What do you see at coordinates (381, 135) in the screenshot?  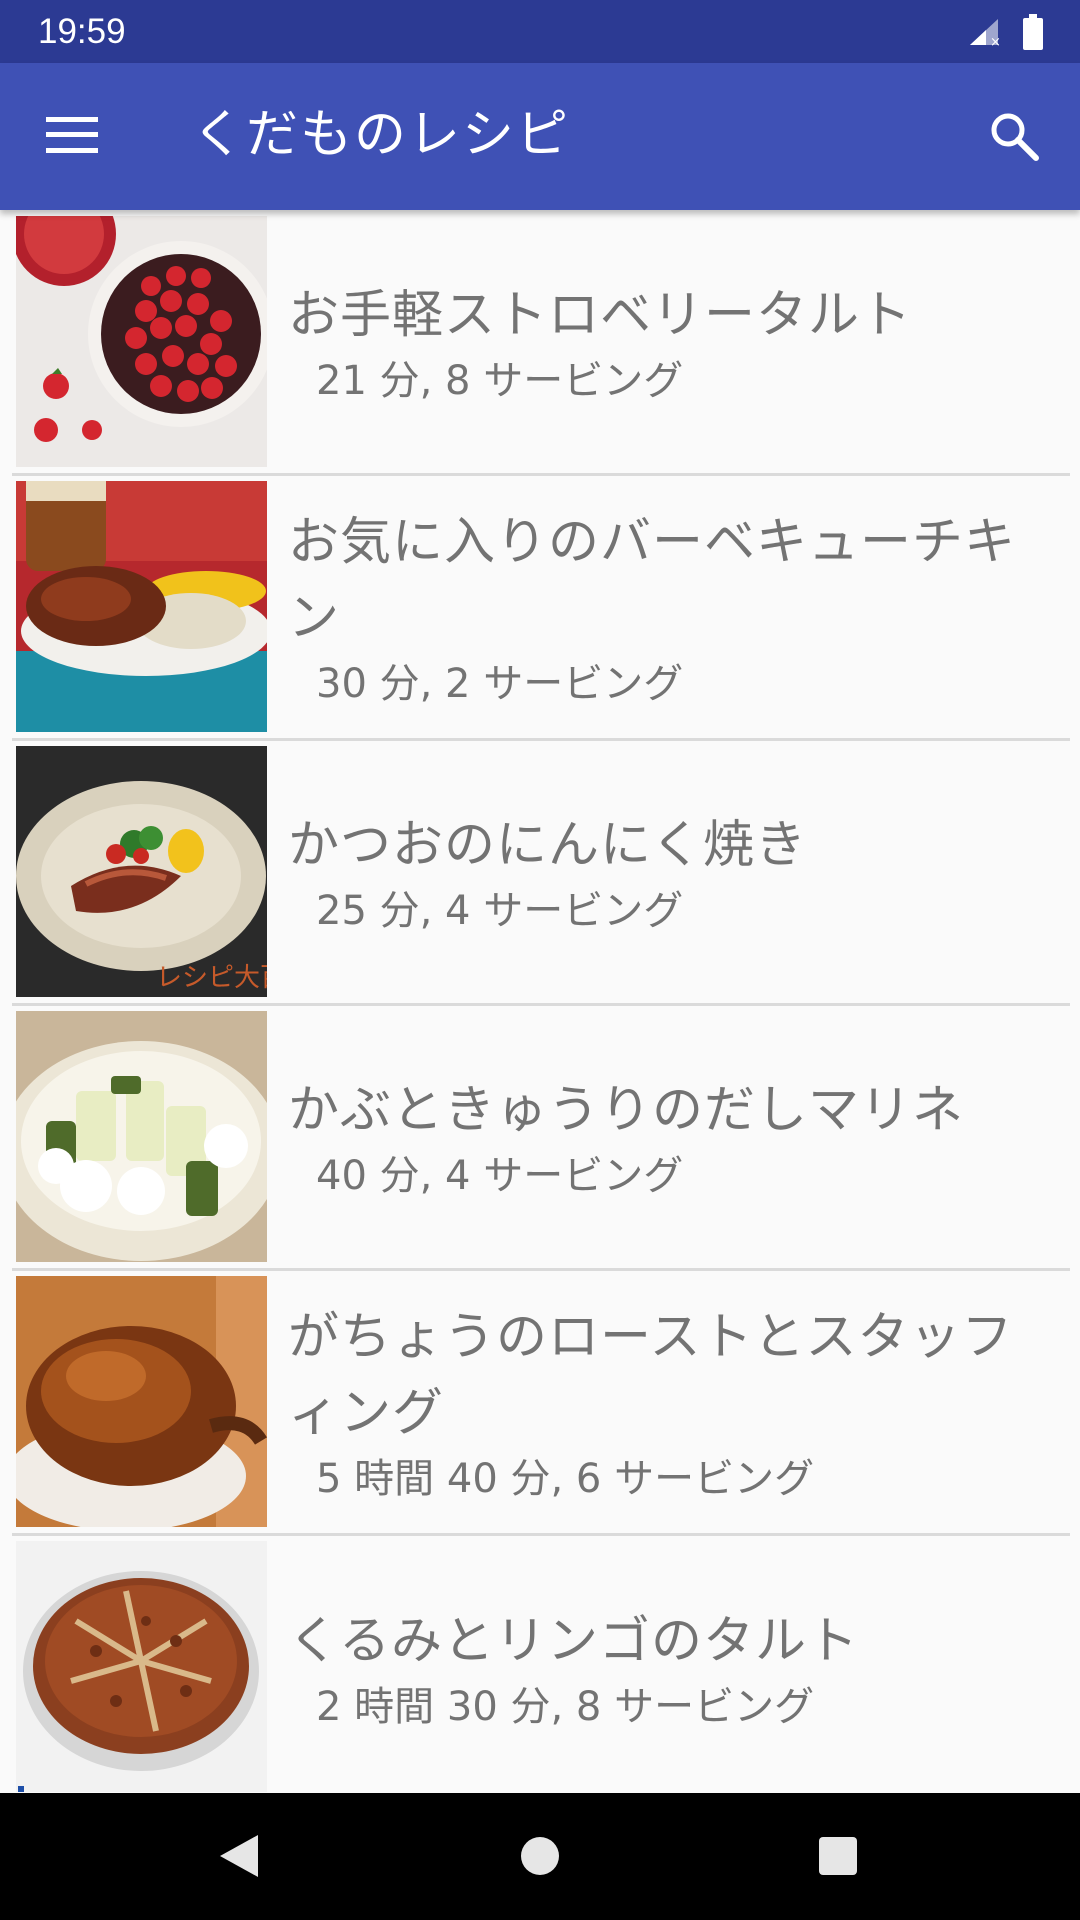 I see `app-title: くだものレシピ` at bounding box center [381, 135].